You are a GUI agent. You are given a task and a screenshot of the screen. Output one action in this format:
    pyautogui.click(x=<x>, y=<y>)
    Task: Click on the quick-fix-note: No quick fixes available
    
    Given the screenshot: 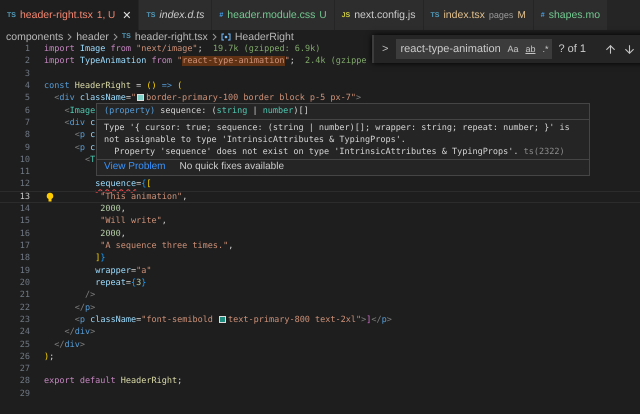 What is the action you would take?
    pyautogui.click(x=232, y=167)
    